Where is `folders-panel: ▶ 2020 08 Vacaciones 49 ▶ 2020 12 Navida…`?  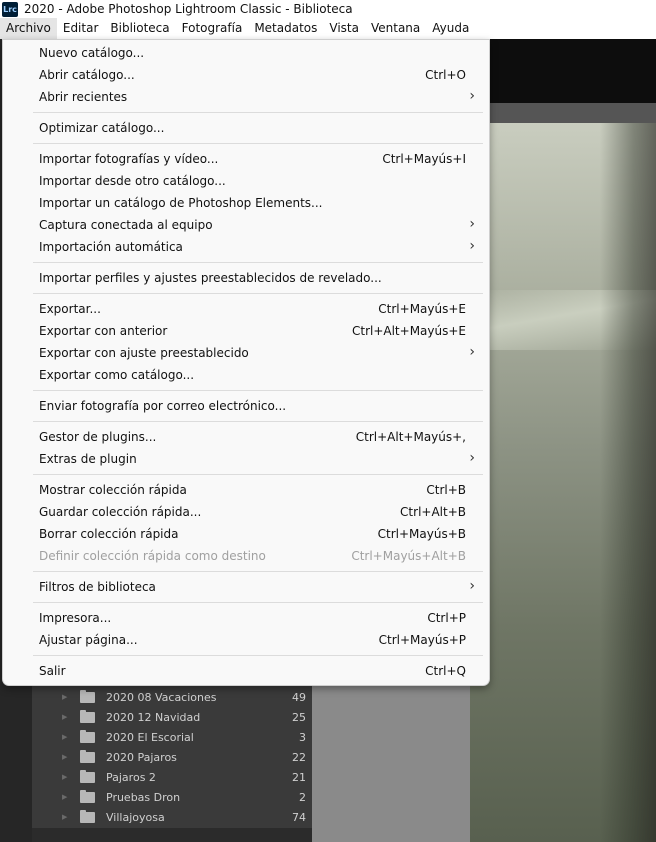 folders-panel: ▶ 2020 08 Vacaciones 49 ▶ 2020 12 Navida… is located at coordinates (172, 764).